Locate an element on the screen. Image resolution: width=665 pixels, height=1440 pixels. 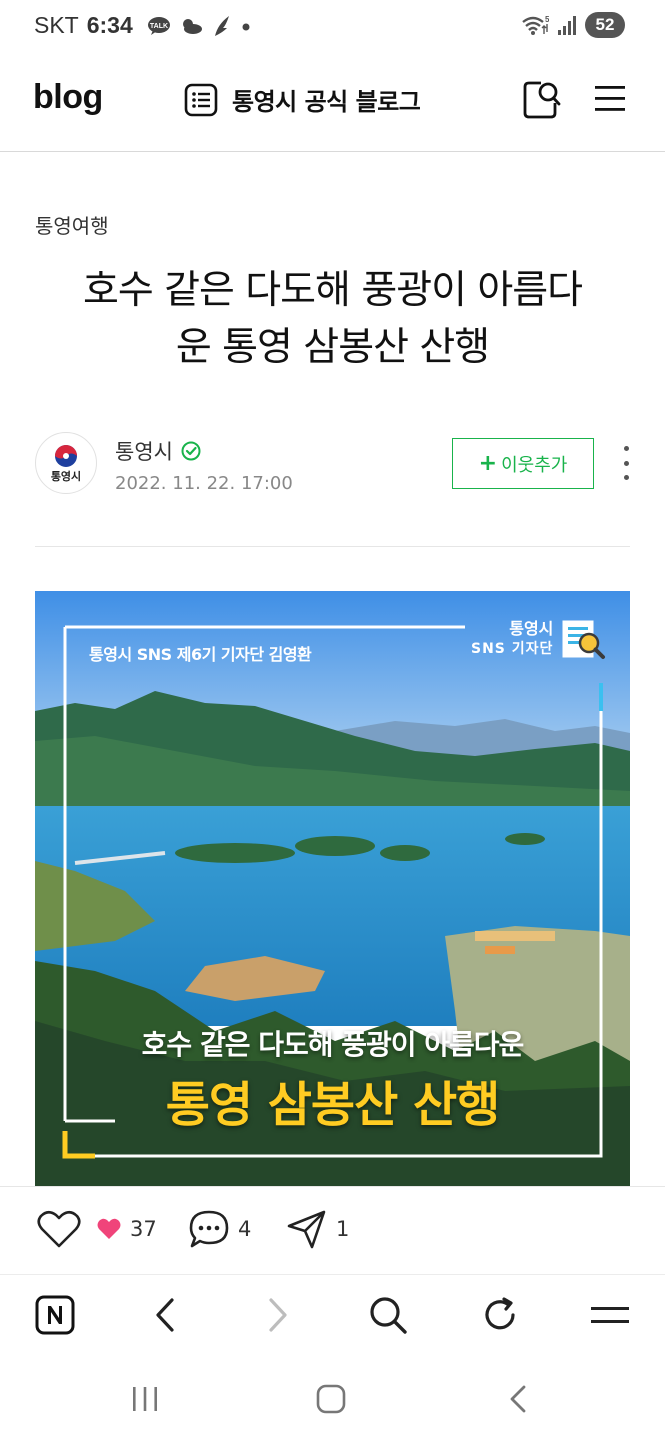
heart-outline-icon is located at coordinates (59, 1229).